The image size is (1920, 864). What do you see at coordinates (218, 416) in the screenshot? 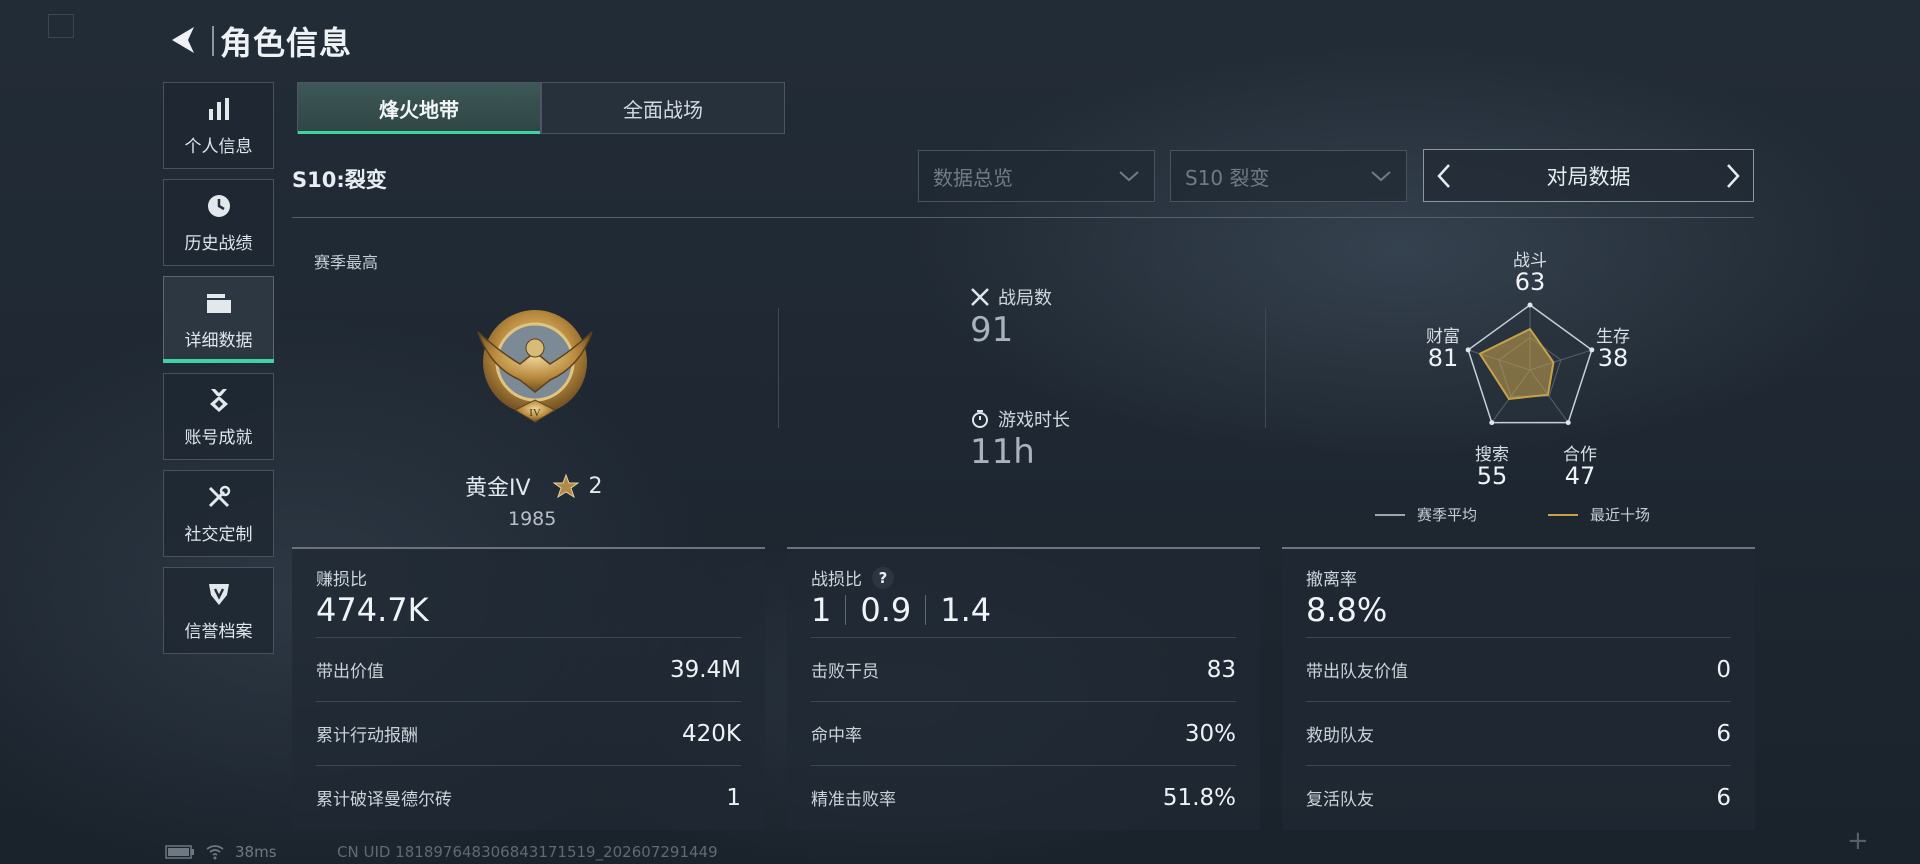
I see `sidebar-item-achievements: 账号成就` at bounding box center [218, 416].